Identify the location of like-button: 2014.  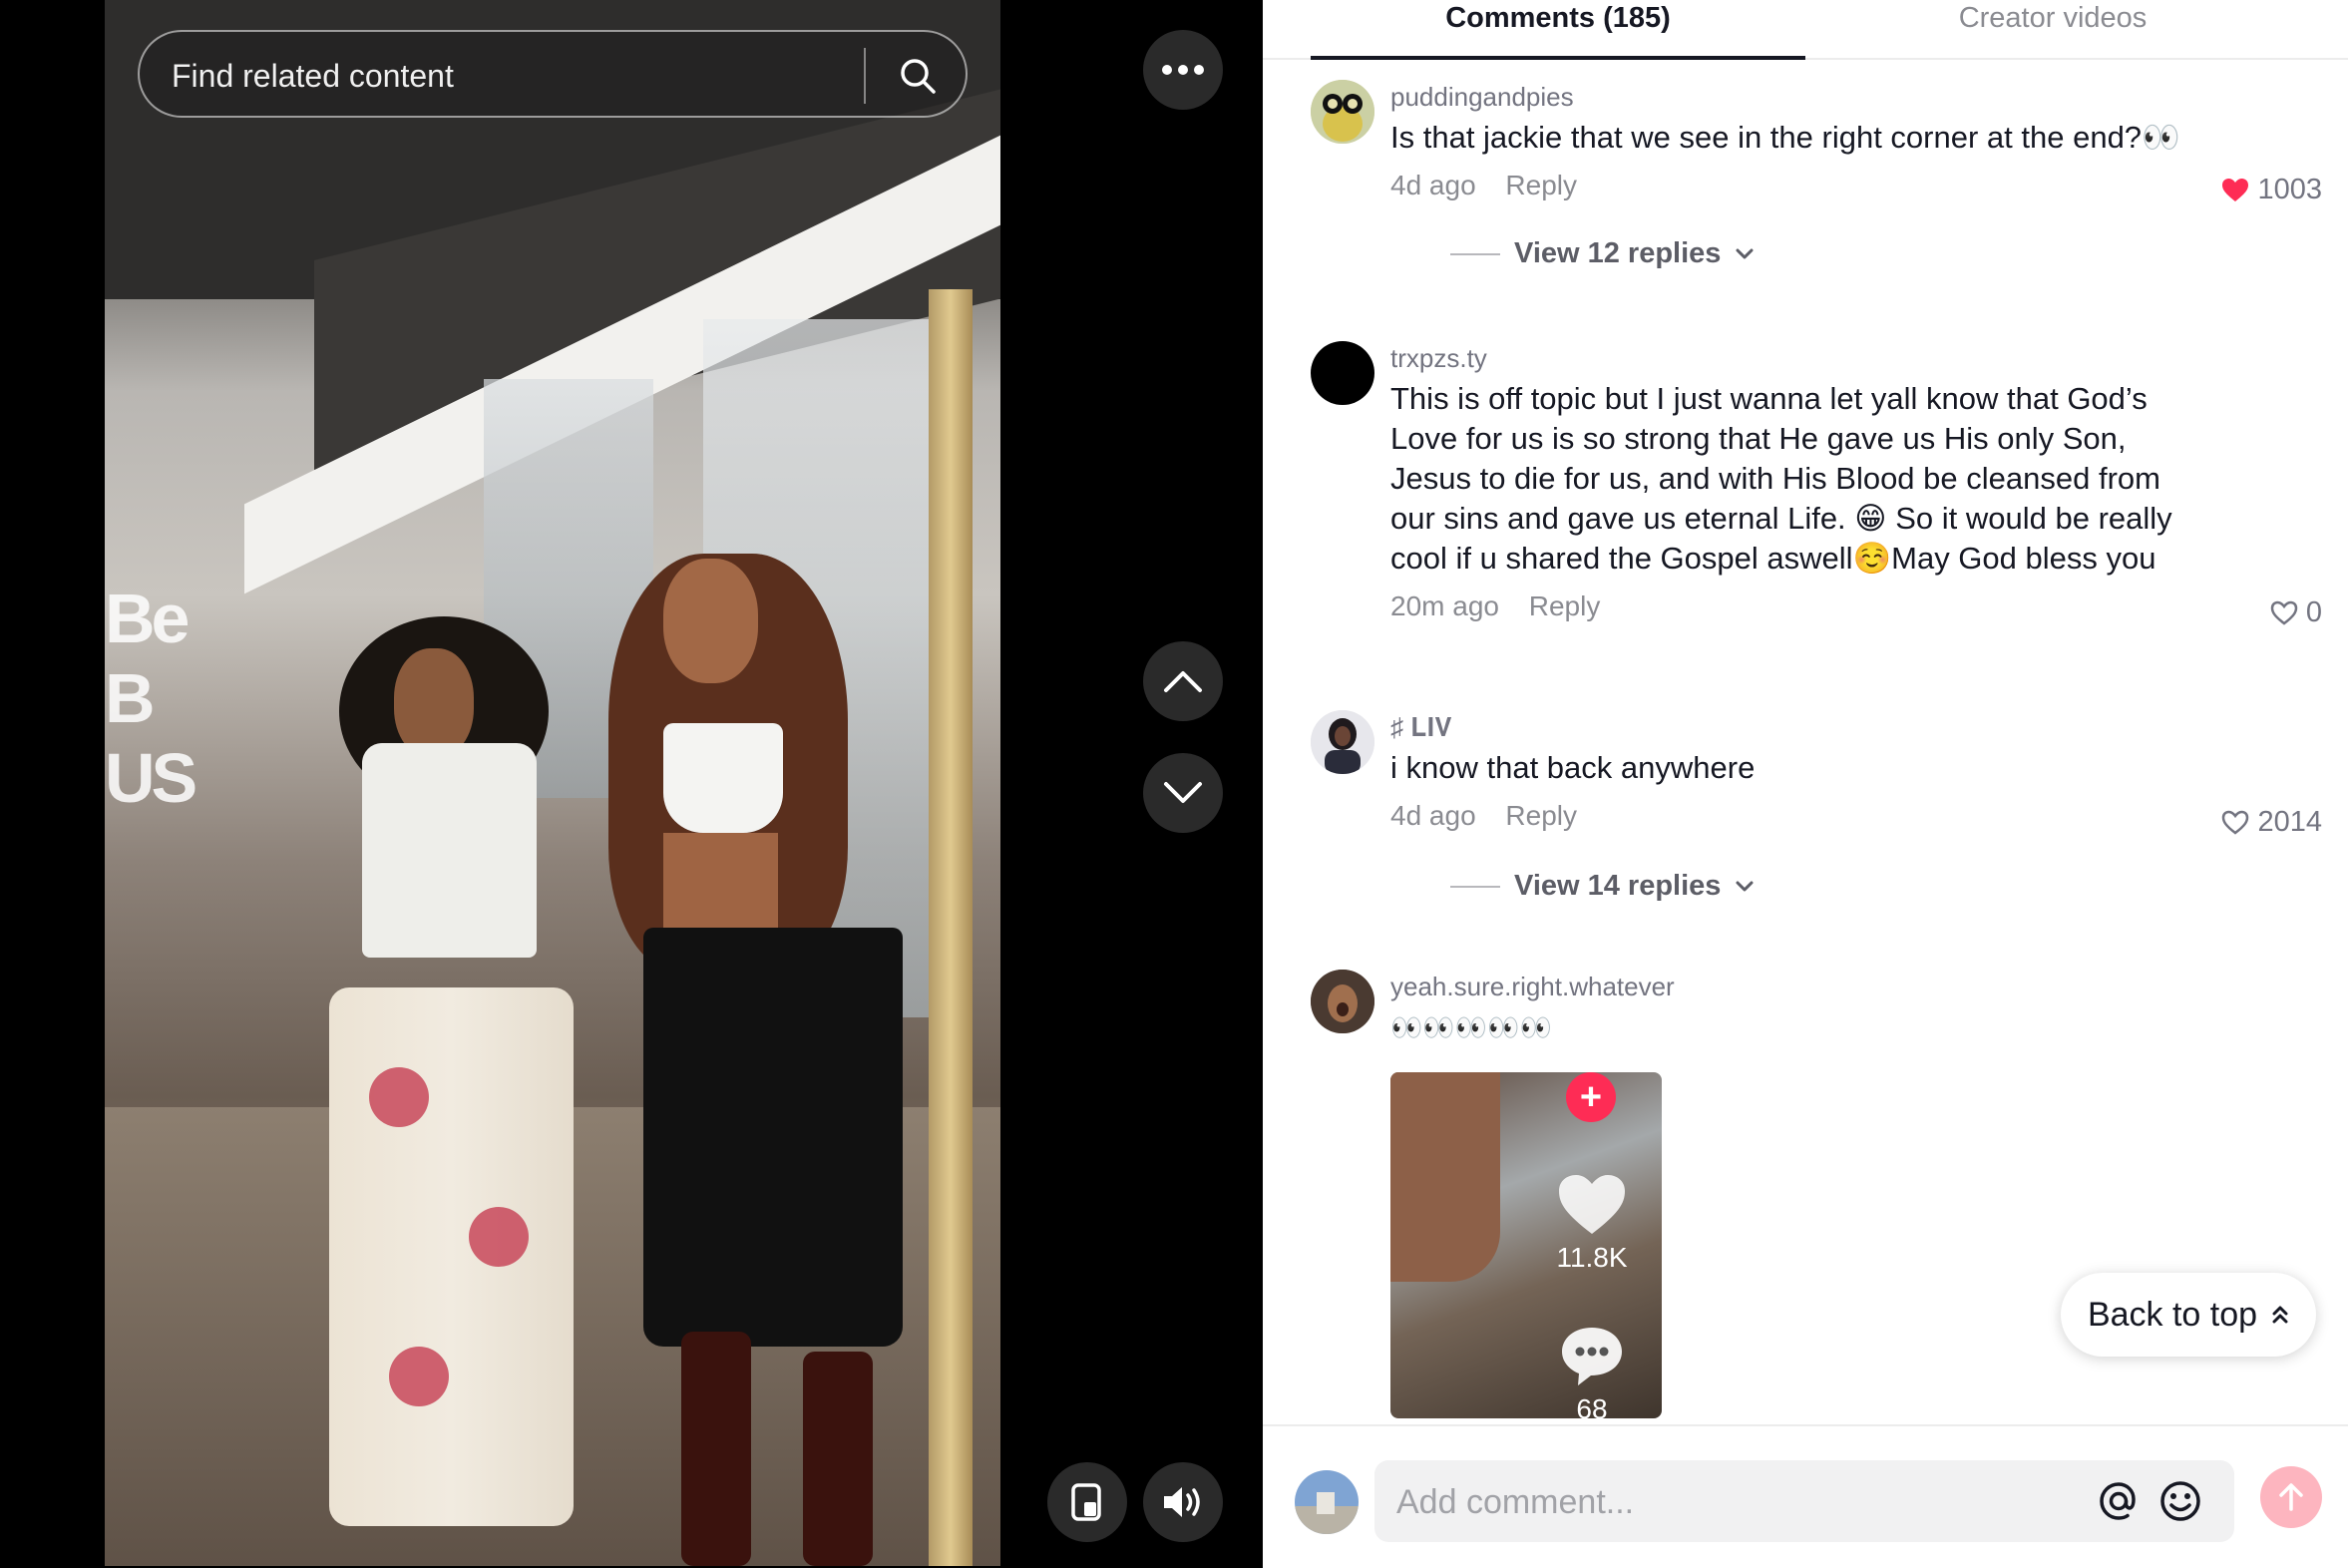
(2272, 823).